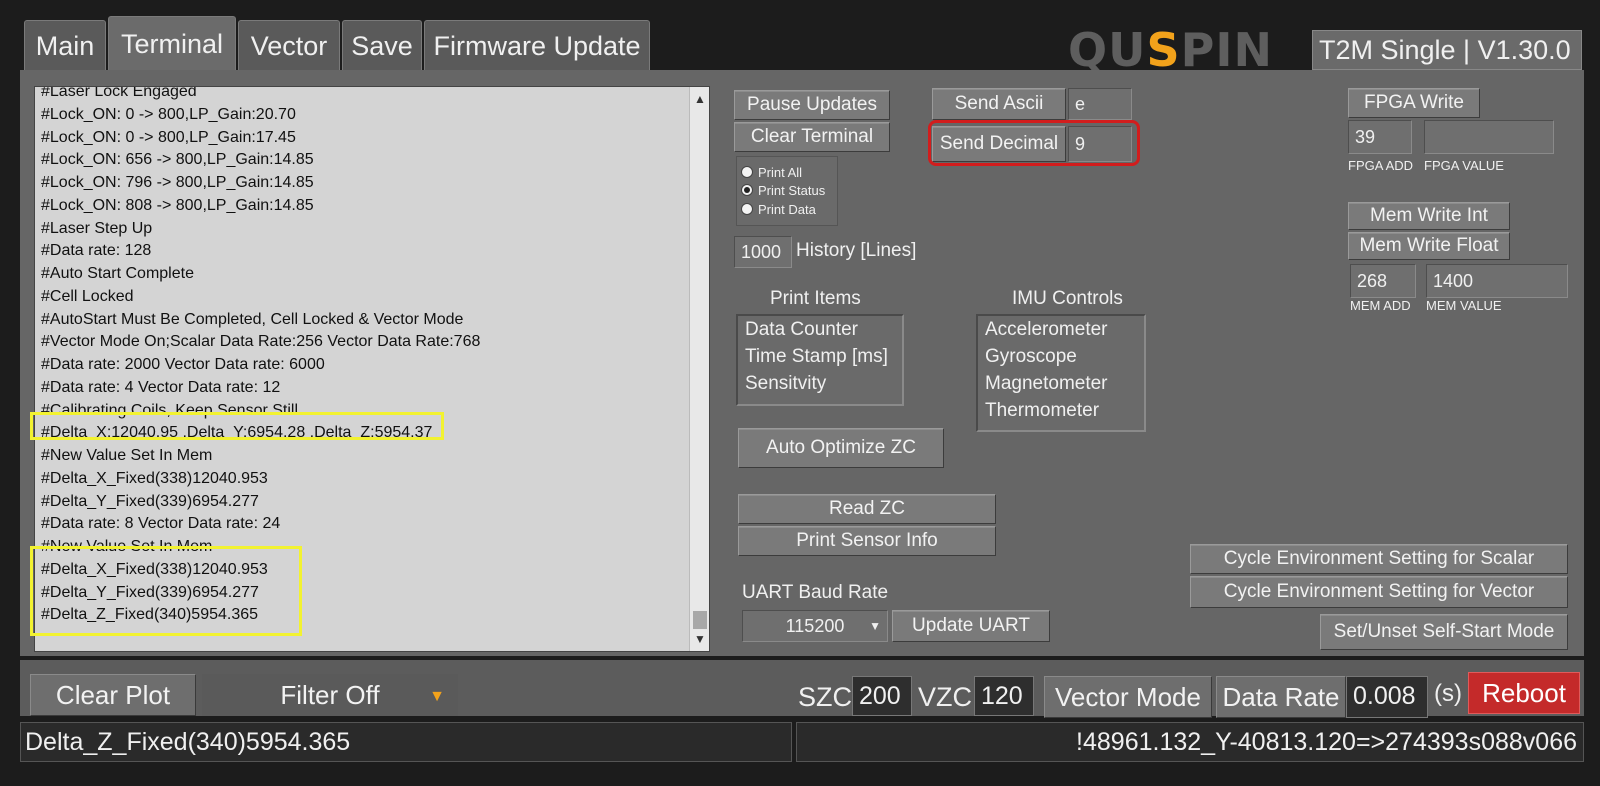 This screenshot has height=786, width=1600. What do you see at coordinates (382, 45) in the screenshot?
I see `tab-save: Save` at bounding box center [382, 45].